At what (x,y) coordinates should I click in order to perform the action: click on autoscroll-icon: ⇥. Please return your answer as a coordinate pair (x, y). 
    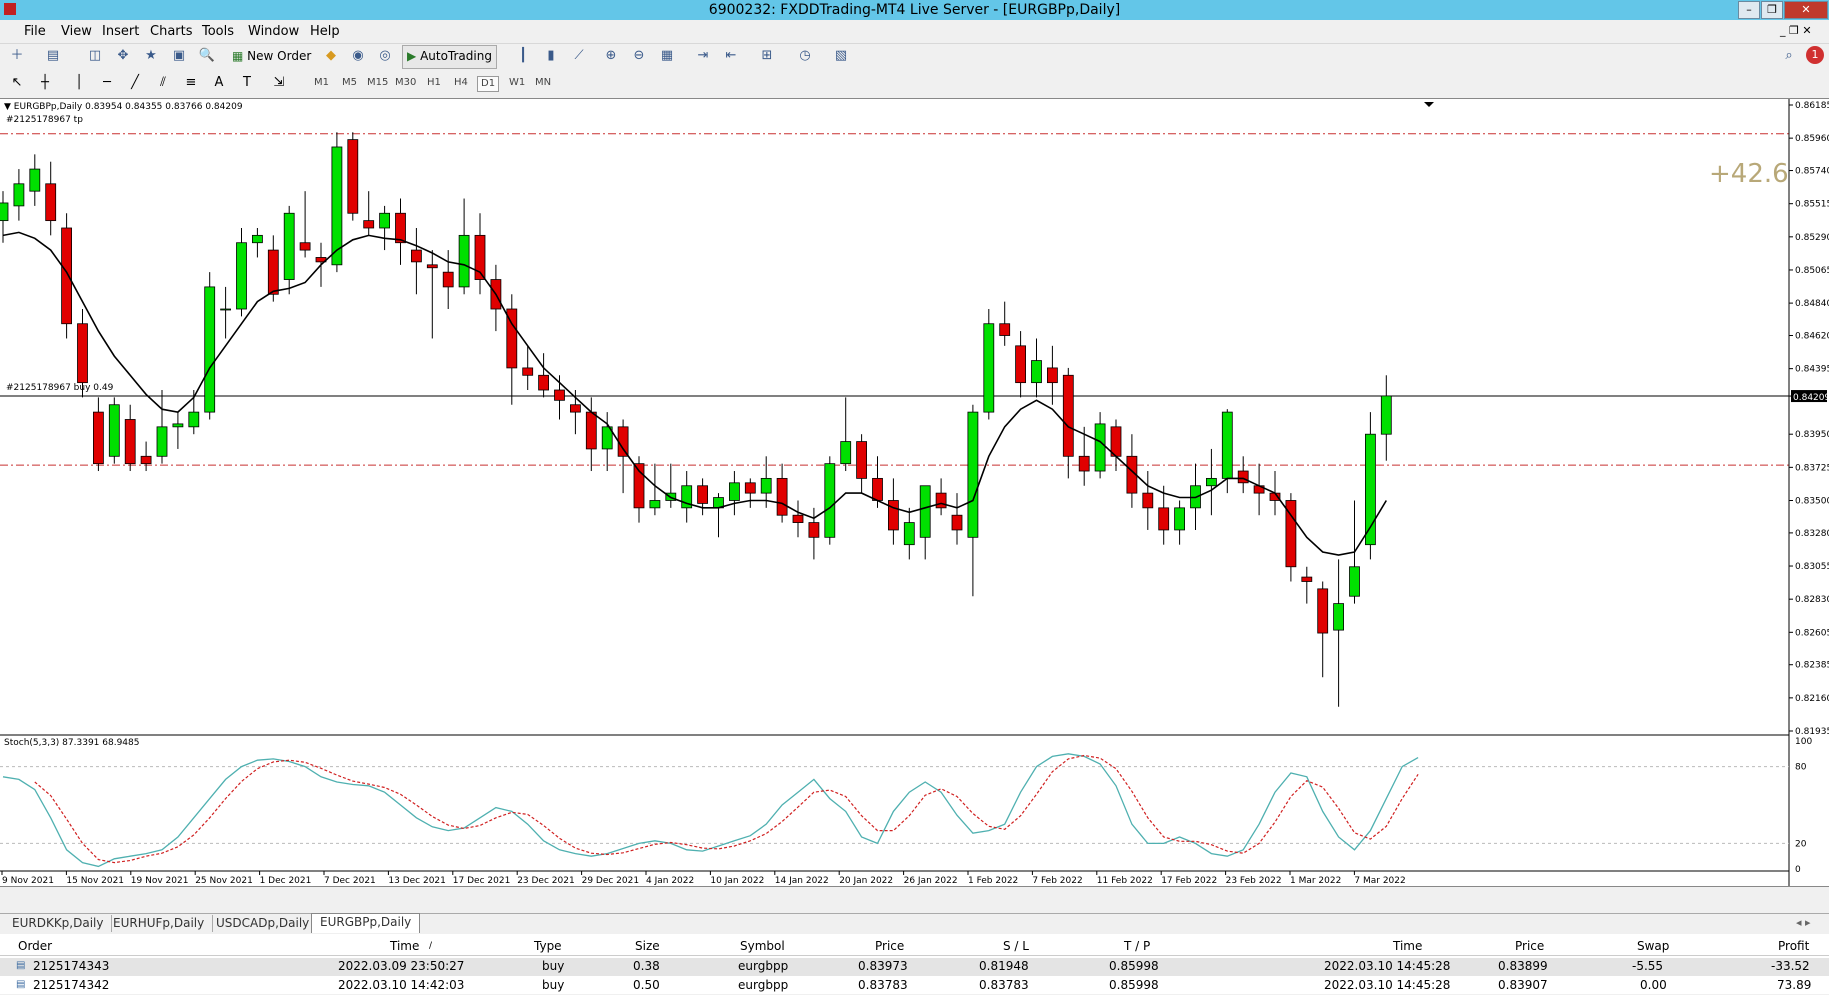
    Looking at the image, I should click on (703, 56).